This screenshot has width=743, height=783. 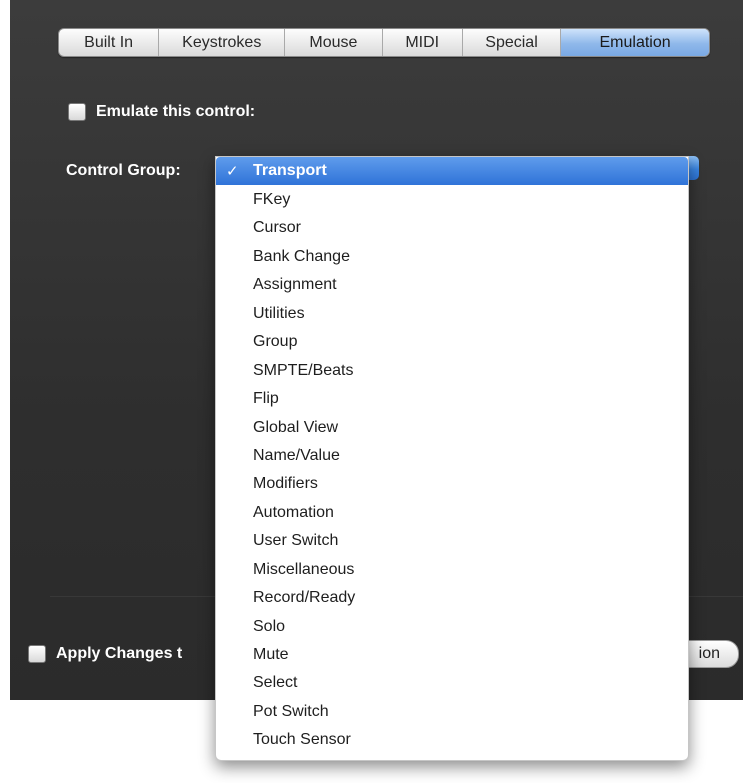 What do you see at coordinates (452, 712) in the screenshot?
I see `menu-item-pot-switch: Pot Switch` at bounding box center [452, 712].